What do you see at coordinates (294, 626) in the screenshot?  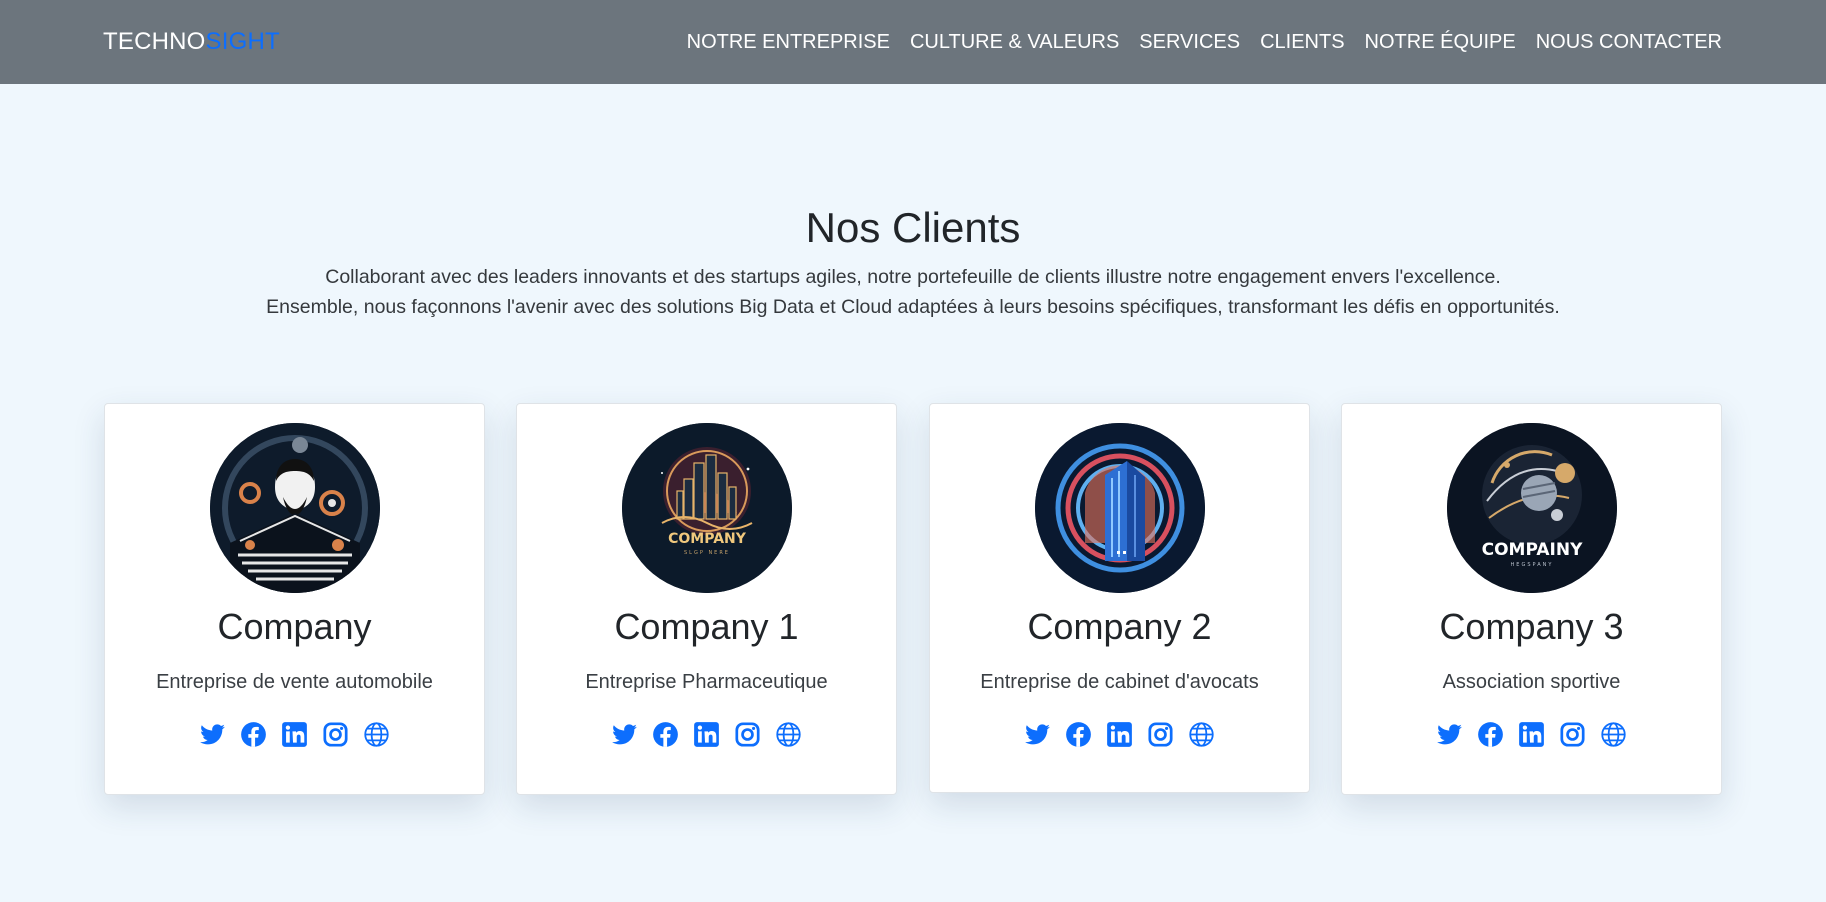 I see `client-name: Company` at bounding box center [294, 626].